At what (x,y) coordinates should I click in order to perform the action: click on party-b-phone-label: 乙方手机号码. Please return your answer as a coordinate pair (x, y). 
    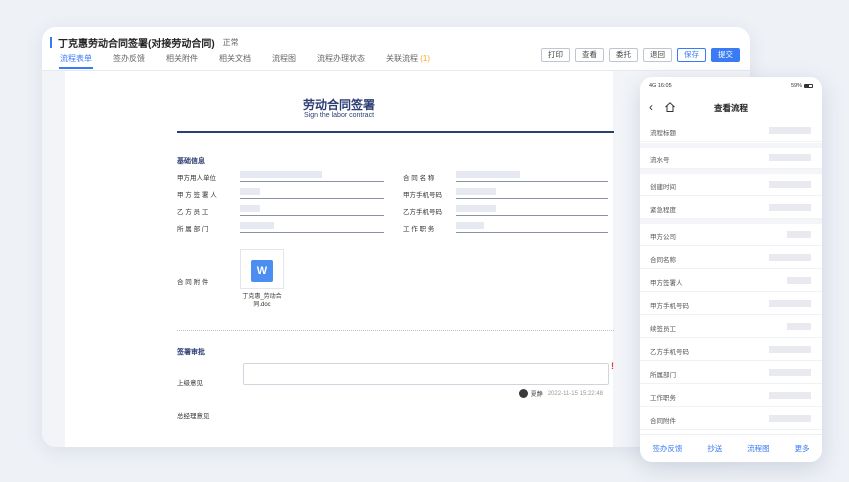
    Looking at the image, I should click on (422, 212).